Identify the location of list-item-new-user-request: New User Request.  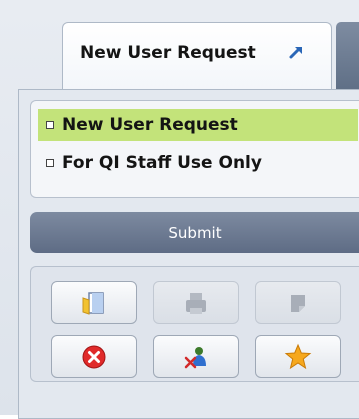
(198, 125).